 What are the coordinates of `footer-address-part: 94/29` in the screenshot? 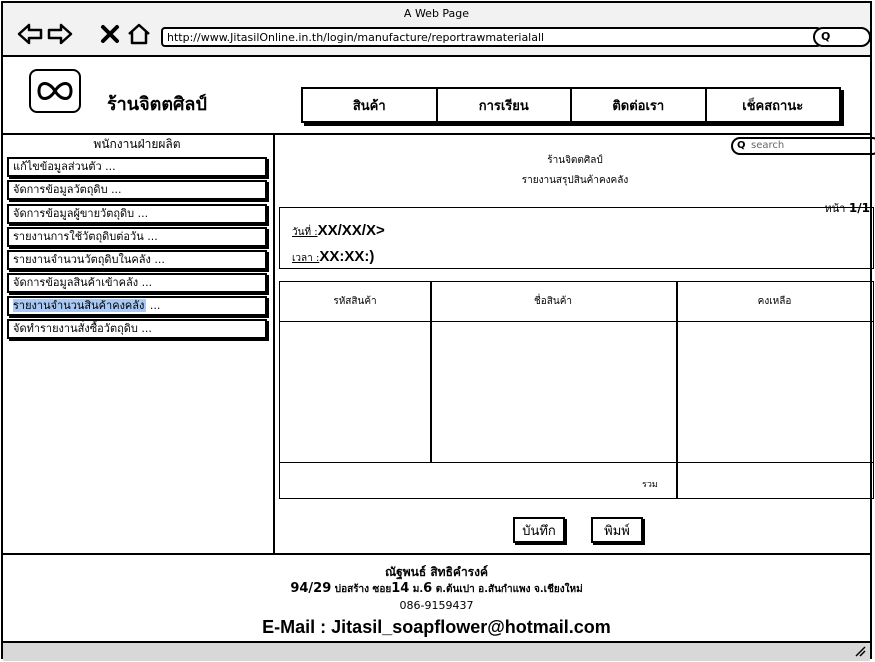 It's located at (311, 588).